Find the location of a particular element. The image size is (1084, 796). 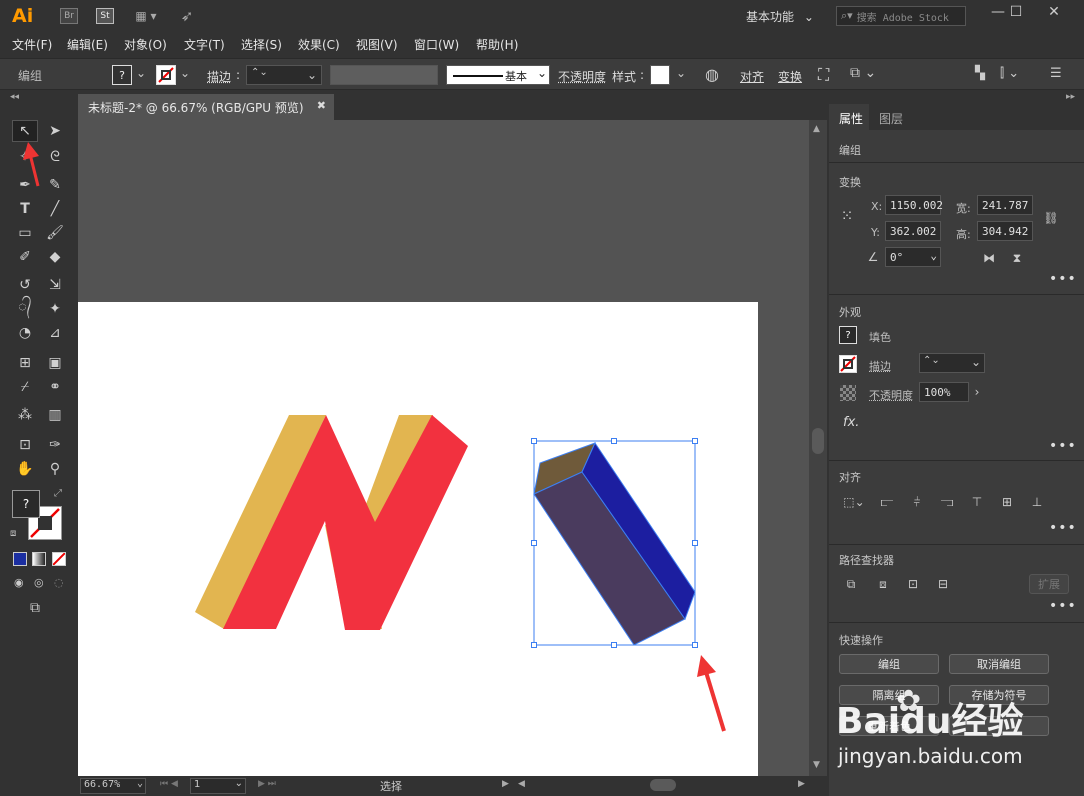

flip-vertical-icon: ⧗ is located at coordinates (1017, 258).